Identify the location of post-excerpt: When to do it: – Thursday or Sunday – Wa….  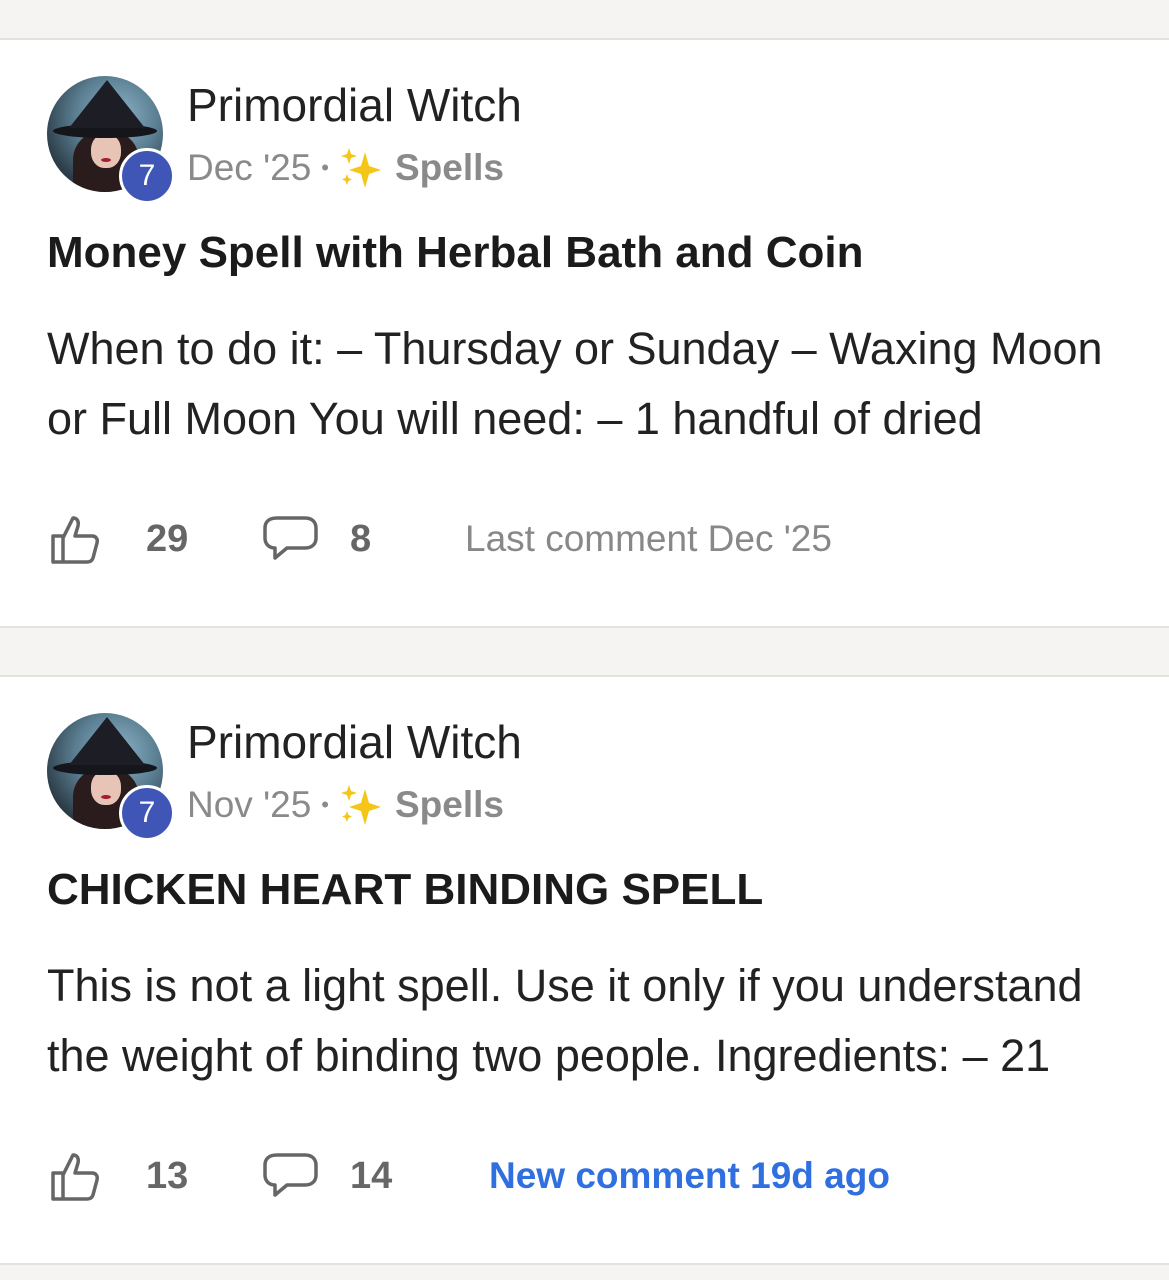
(597, 384).